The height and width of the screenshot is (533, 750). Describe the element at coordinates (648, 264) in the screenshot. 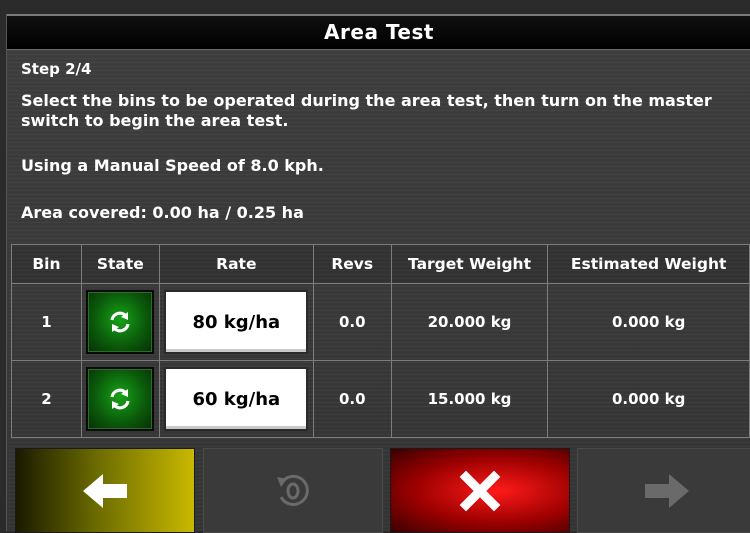

I see `header-estimated-weight: Estimated Weight` at that location.